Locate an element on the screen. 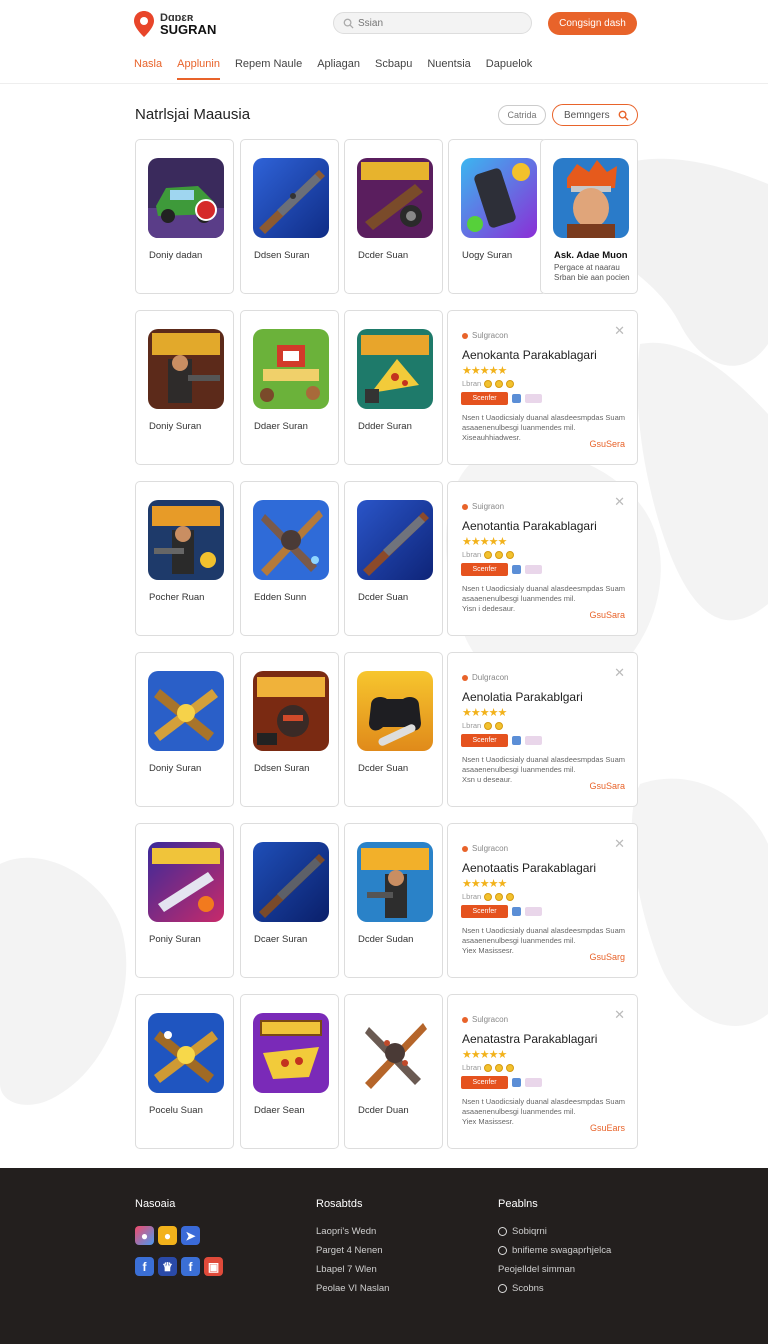 Image resolution: width=768 pixels, height=1344 pixels. footer-link: Sobiqrni is located at coordinates (554, 1231).